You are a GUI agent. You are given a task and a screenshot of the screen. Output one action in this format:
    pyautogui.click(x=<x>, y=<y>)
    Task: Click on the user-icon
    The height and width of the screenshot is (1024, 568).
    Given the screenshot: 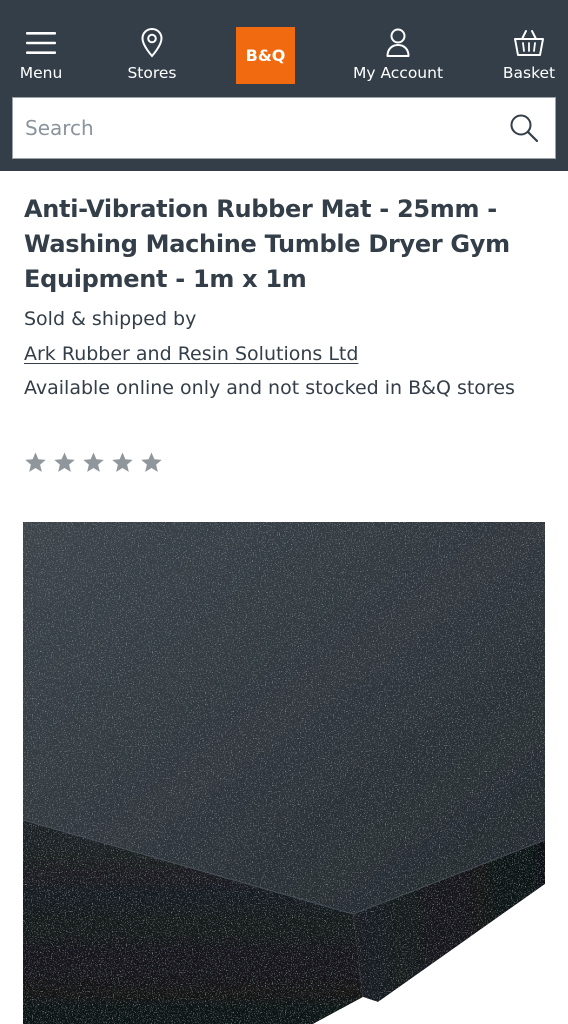 What is the action you would take?
    pyautogui.click(x=398, y=43)
    